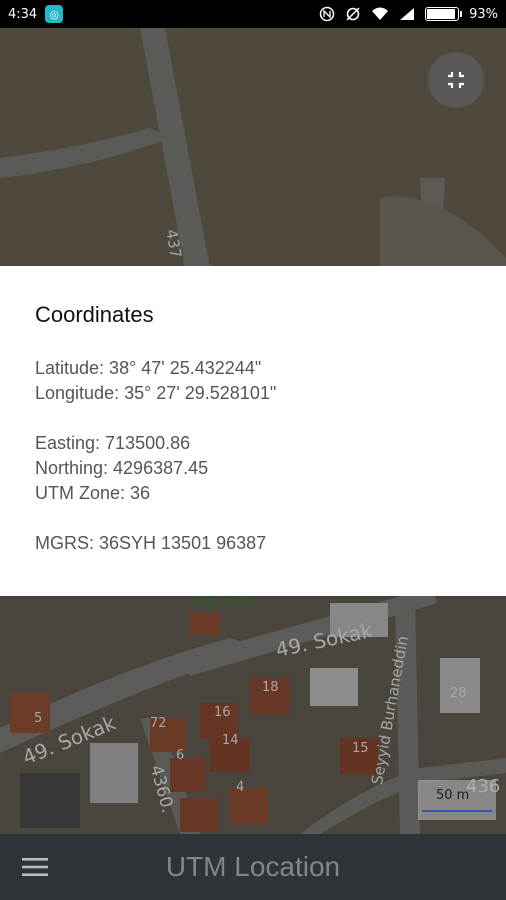 The width and height of the screenshot is (506, 900). I want to click on data-saver-icon, so click(353, 14).